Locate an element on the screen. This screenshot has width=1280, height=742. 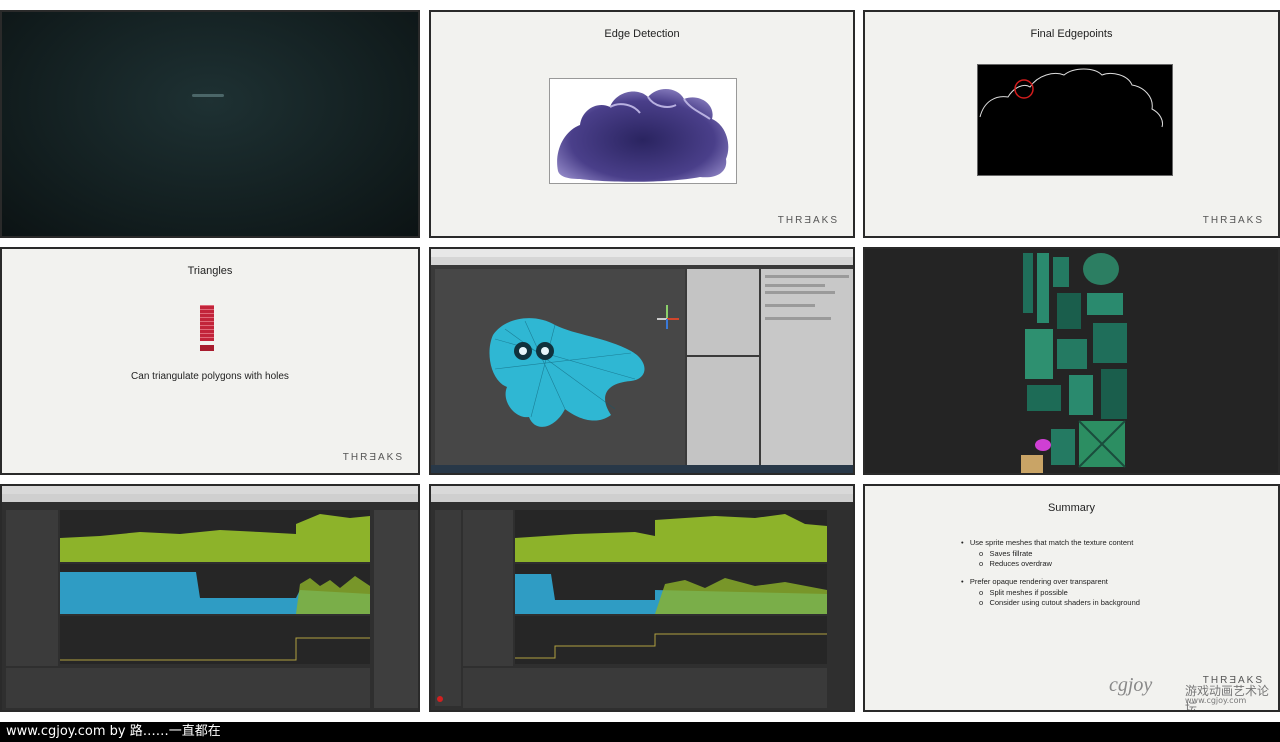
scene-view is located at coordinates (560, 367).